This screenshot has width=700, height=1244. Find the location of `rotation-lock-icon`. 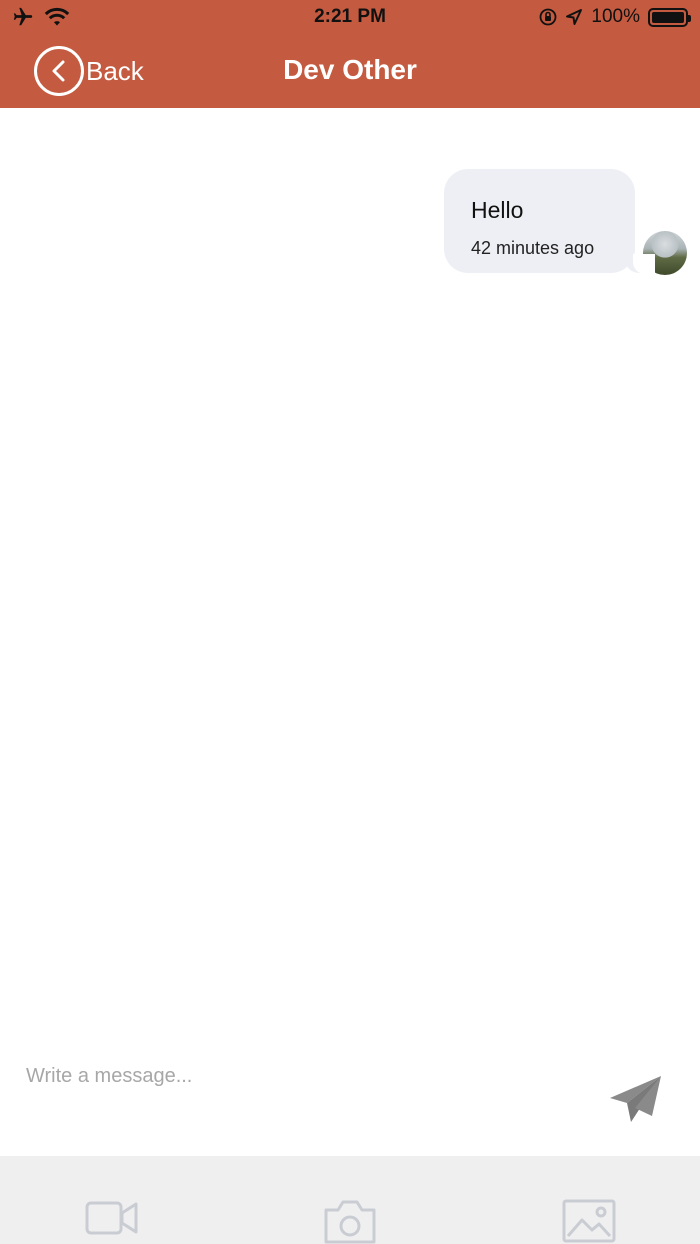

rotation-lock-icon is located at coordinates (548, 17).